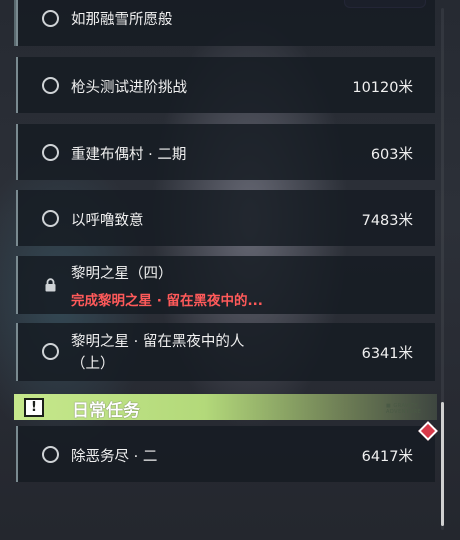 The height and width of the screenshot is (540, 460). Describe the element at coordinates (387, 457) in the screenshot. I see `quest-distance: 6417米` at that location.